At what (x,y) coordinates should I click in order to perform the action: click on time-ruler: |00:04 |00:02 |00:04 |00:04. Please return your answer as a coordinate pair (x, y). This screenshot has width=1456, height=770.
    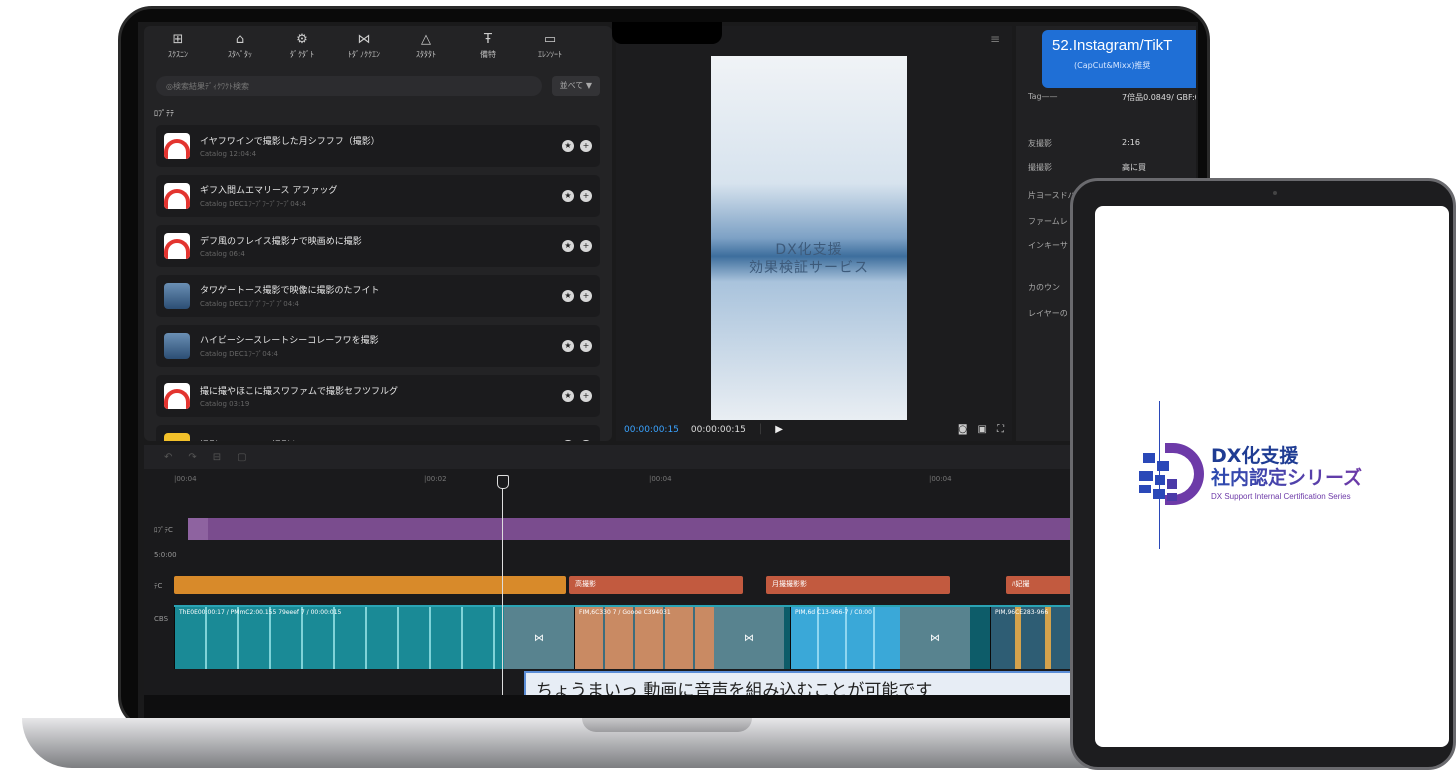
    Looking at the image, I should click on (671, 482).